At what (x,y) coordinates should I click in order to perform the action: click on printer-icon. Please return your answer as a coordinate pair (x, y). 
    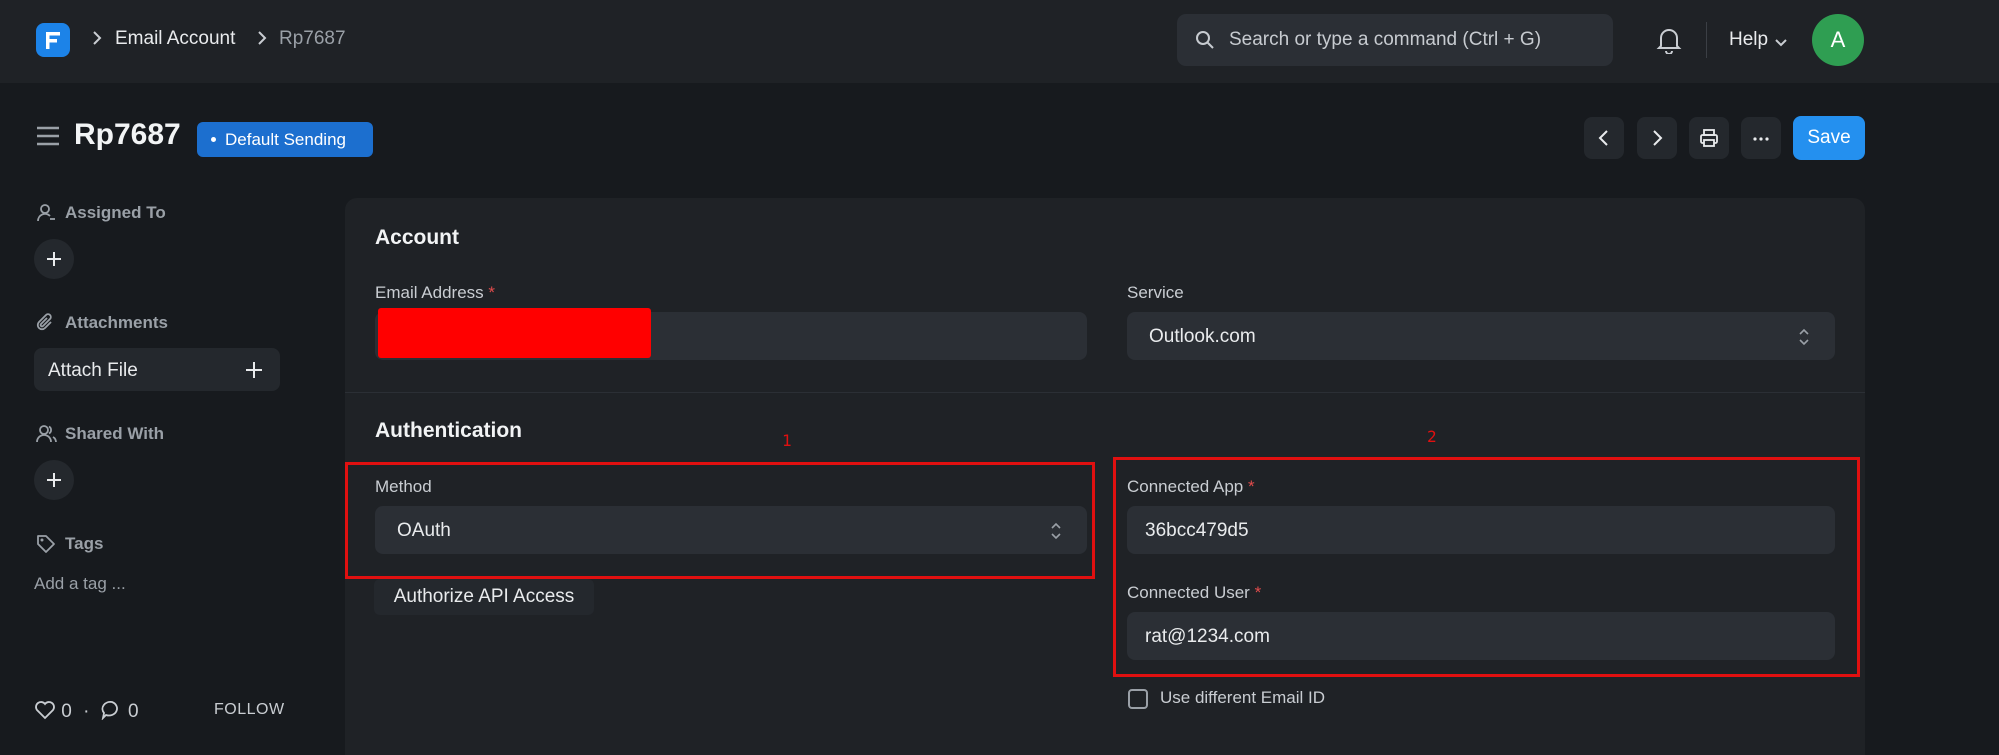
    Looking at the image, I should click on (1709, 138).